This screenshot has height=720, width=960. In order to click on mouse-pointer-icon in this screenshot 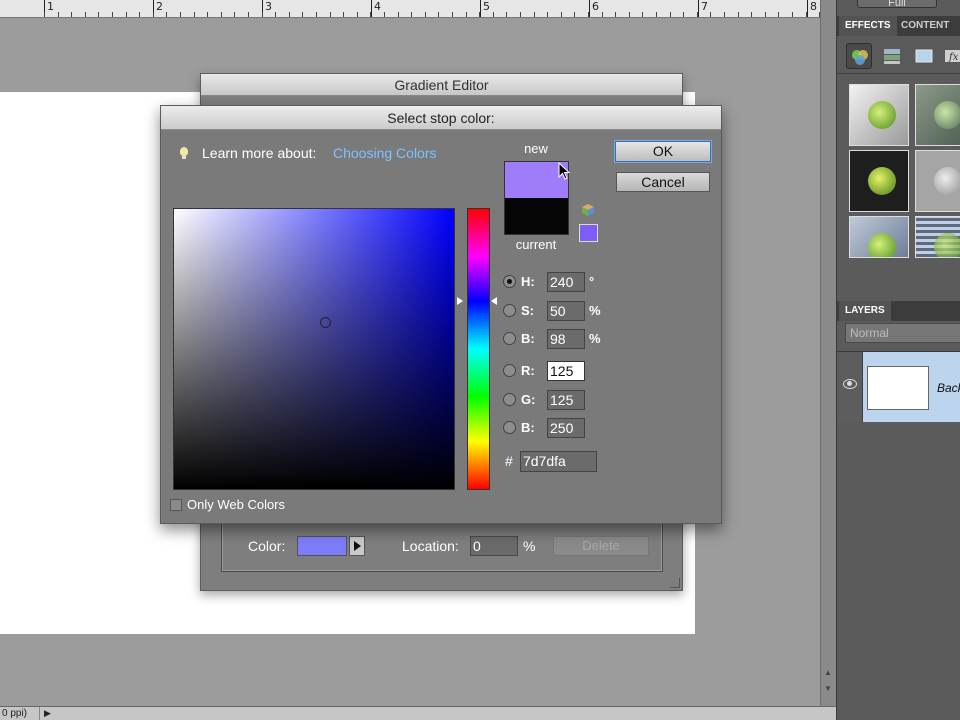, I will do `click(564, 173)`.